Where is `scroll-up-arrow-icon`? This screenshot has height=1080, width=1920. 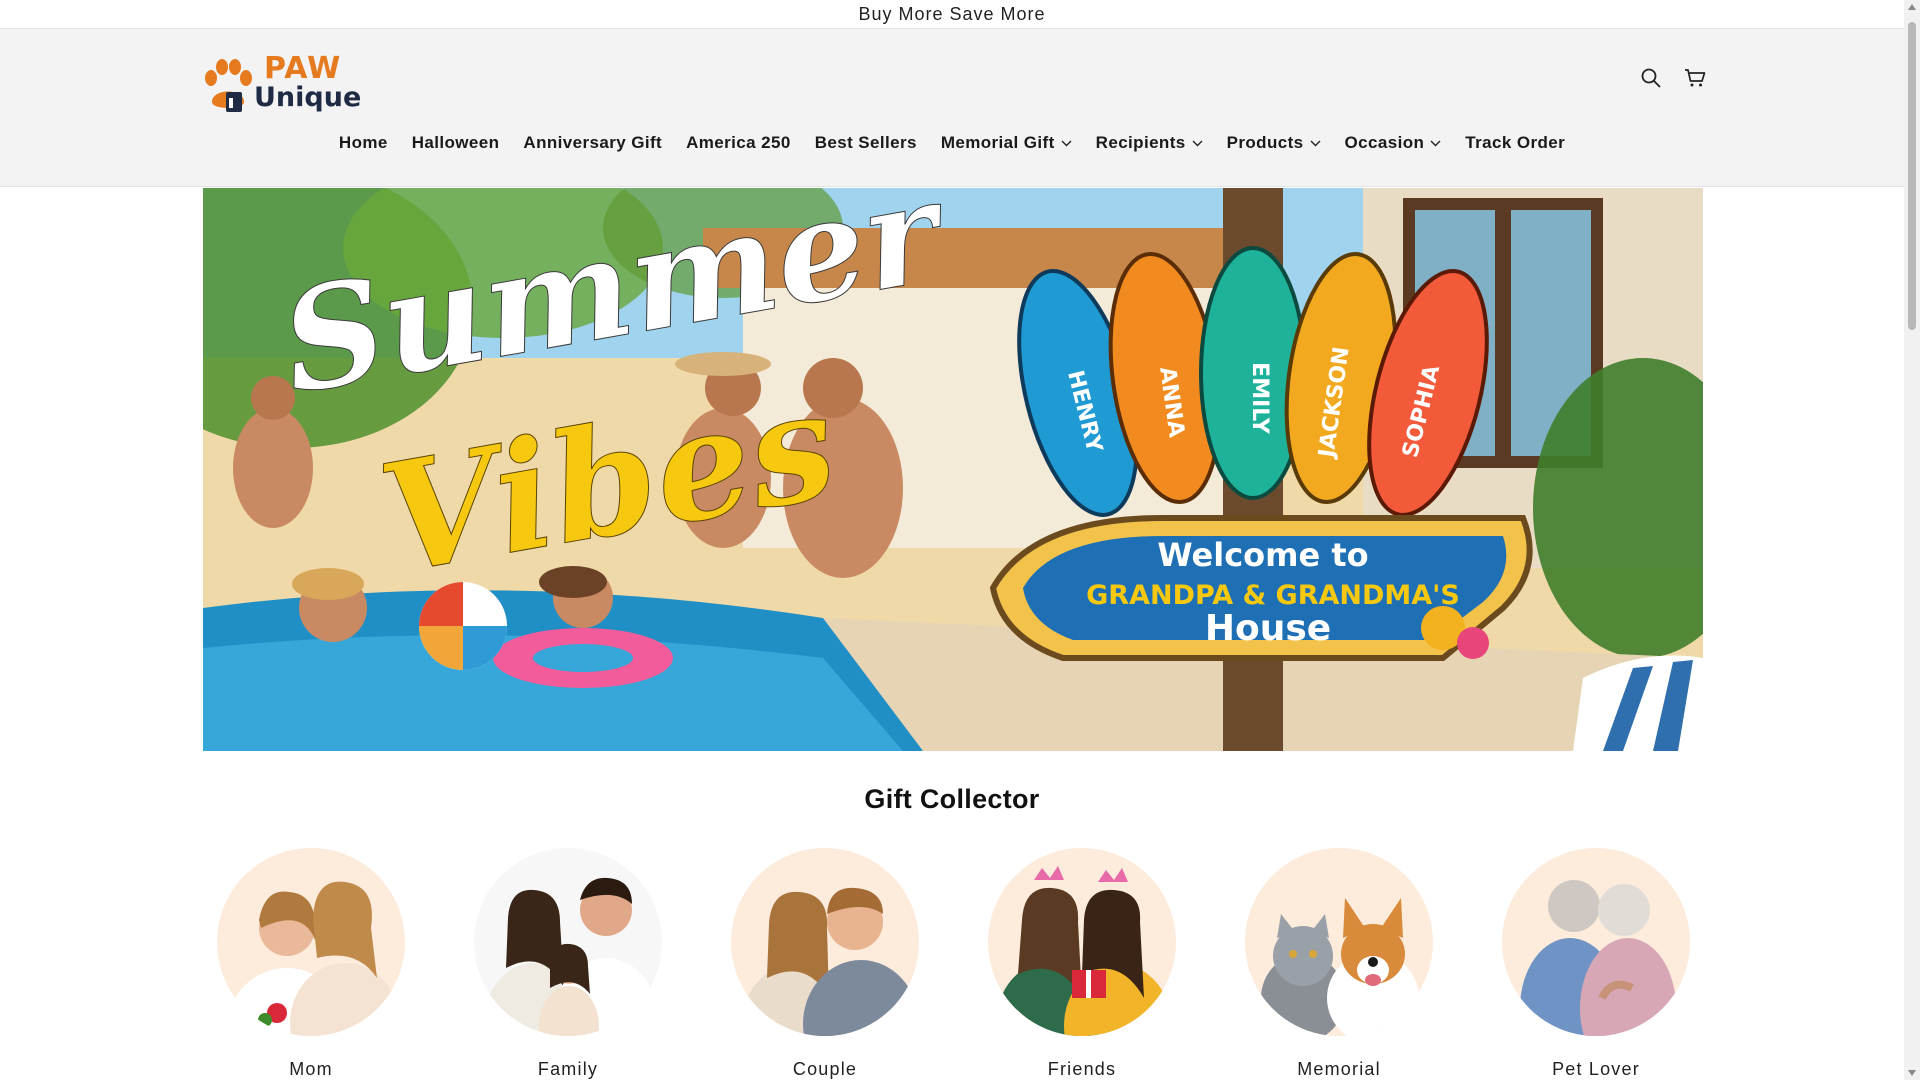 scroll-up-arrow-icon is located at coordinates (1912, 7).